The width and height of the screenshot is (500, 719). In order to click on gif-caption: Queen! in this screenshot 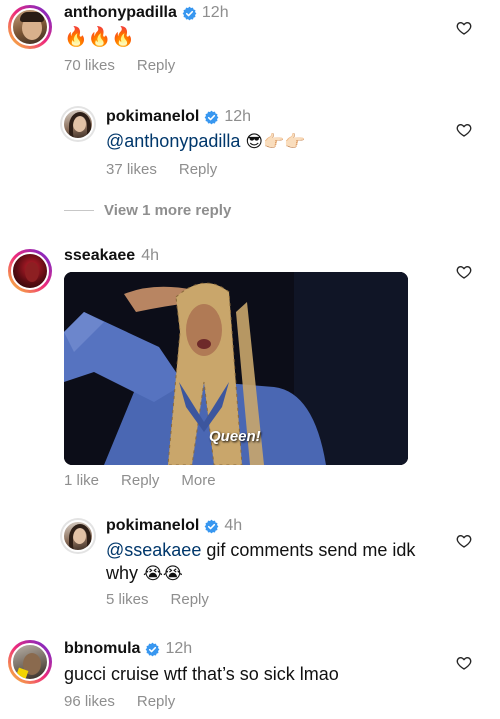, I will do `click(235, 436)`.